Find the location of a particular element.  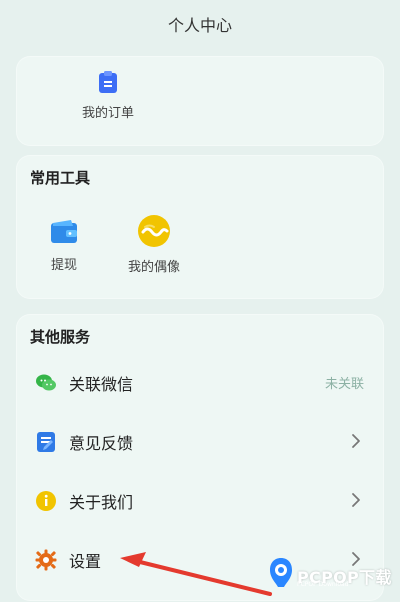

wallet-icon is located at coordinates (64, 232).